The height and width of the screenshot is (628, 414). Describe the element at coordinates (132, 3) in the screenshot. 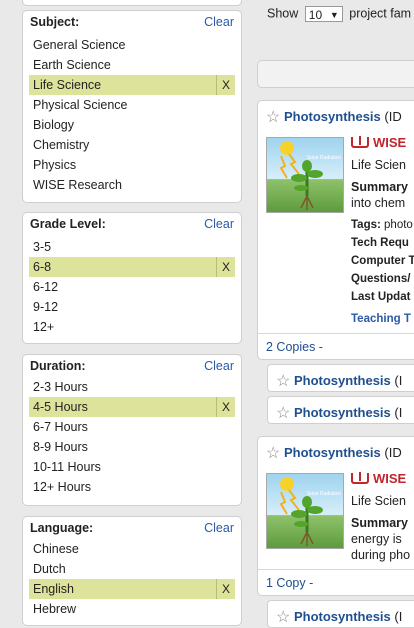

I see `previous-panel-edge` at that location.